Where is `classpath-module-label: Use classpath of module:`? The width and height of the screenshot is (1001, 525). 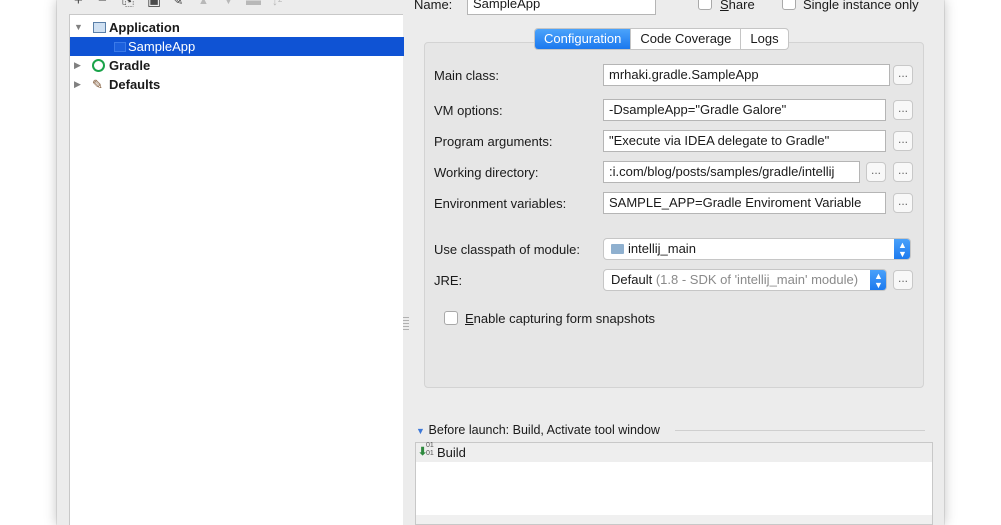 classpath-module-label: Use classpath of module: is located at coordinates (507, 249).